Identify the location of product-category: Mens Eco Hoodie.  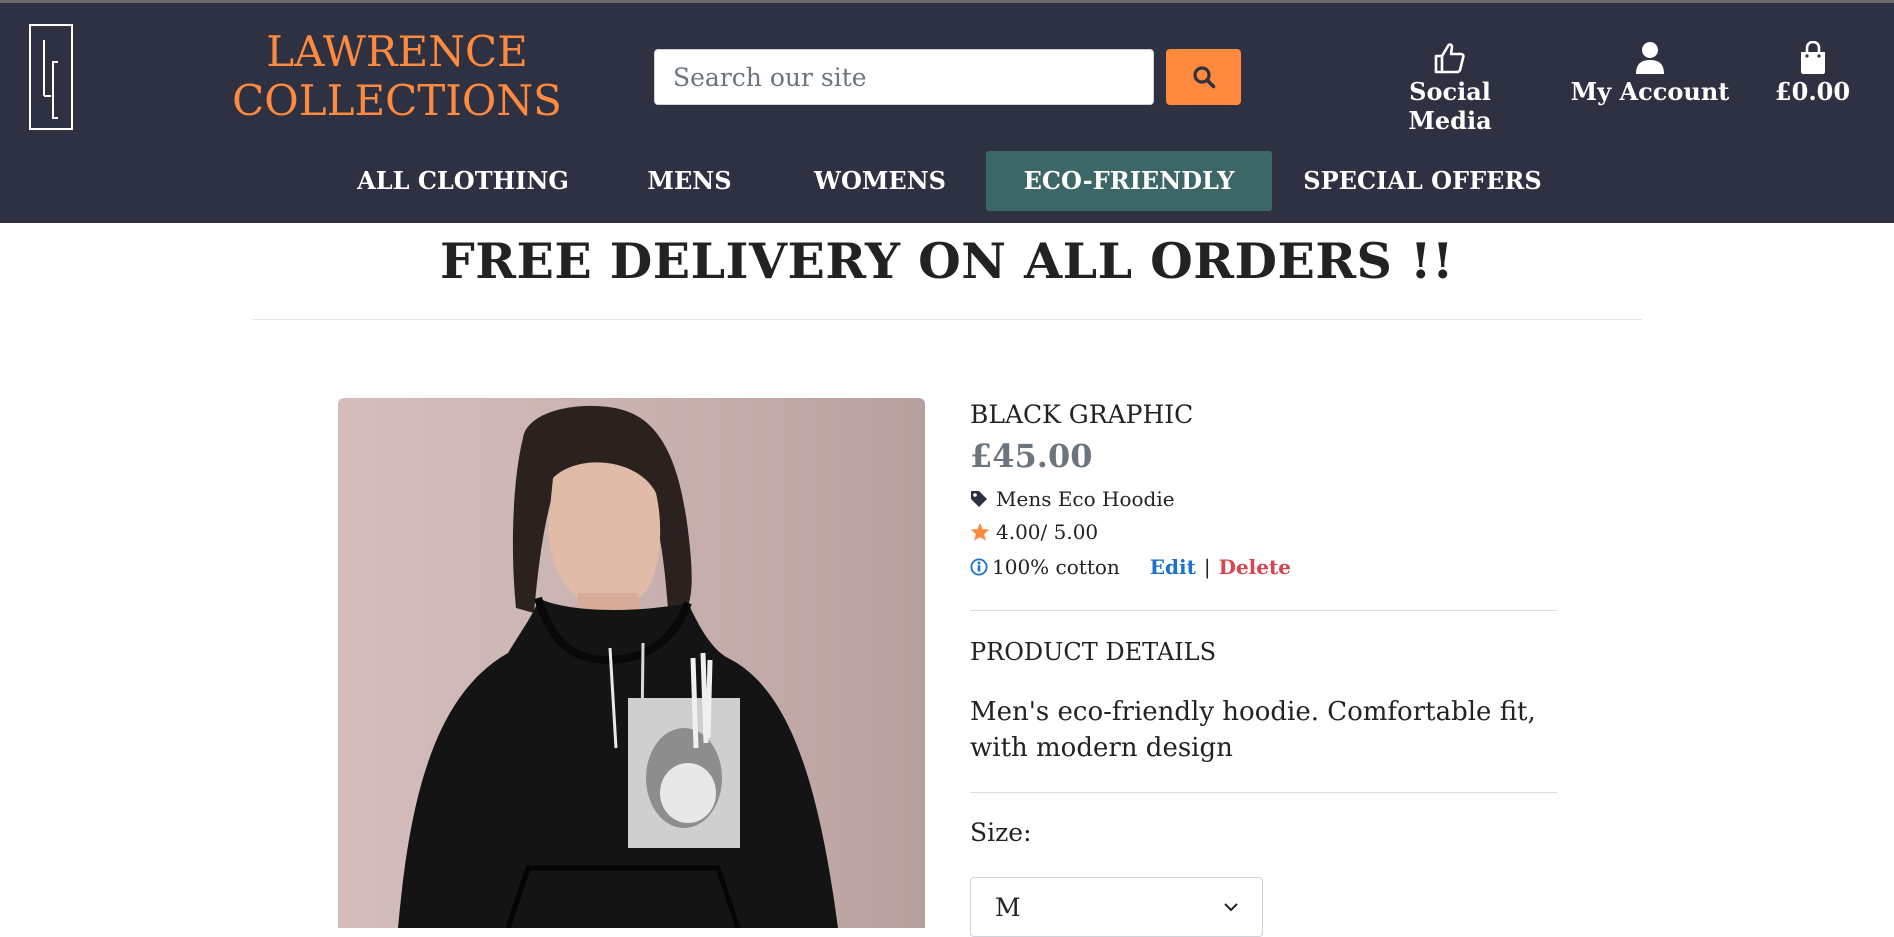
(1072, 499).